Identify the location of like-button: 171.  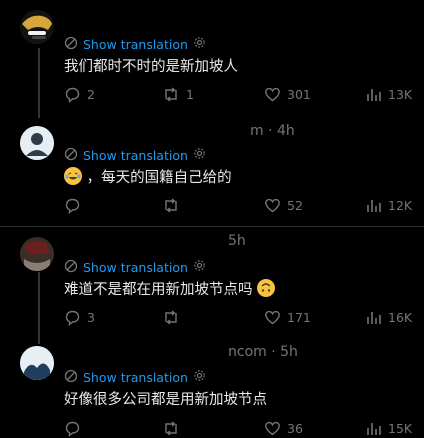
(287, 317).